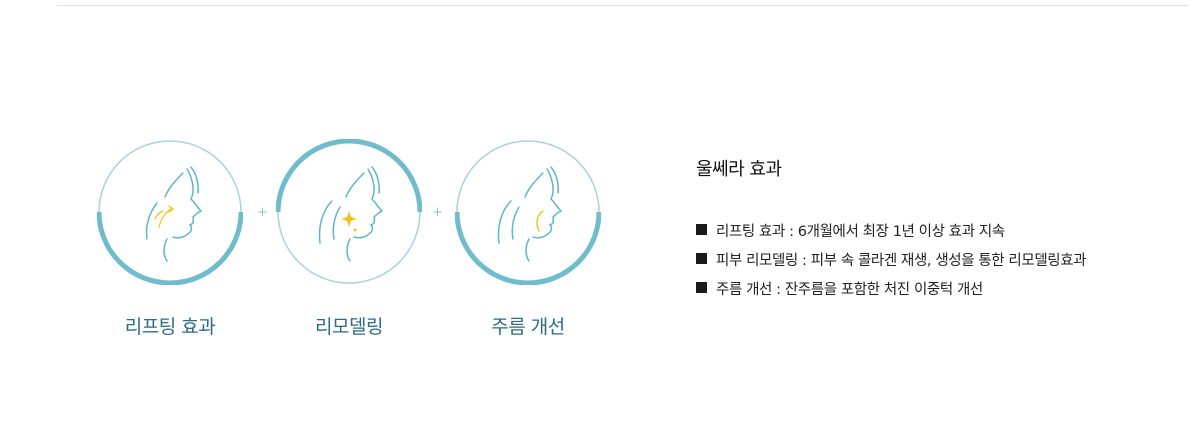  I want to click on remodeling-effect-badge, so click(349, 212).